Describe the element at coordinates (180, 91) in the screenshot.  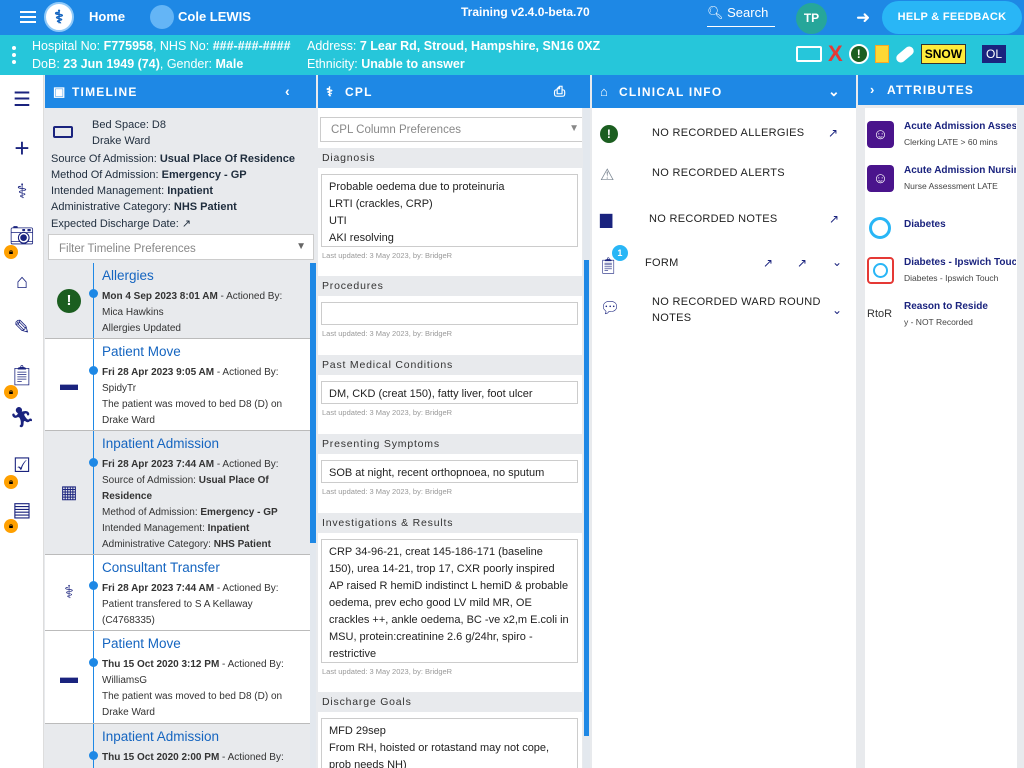
I see `timeline-header: ▣ TIMELINE ‹` at that location.